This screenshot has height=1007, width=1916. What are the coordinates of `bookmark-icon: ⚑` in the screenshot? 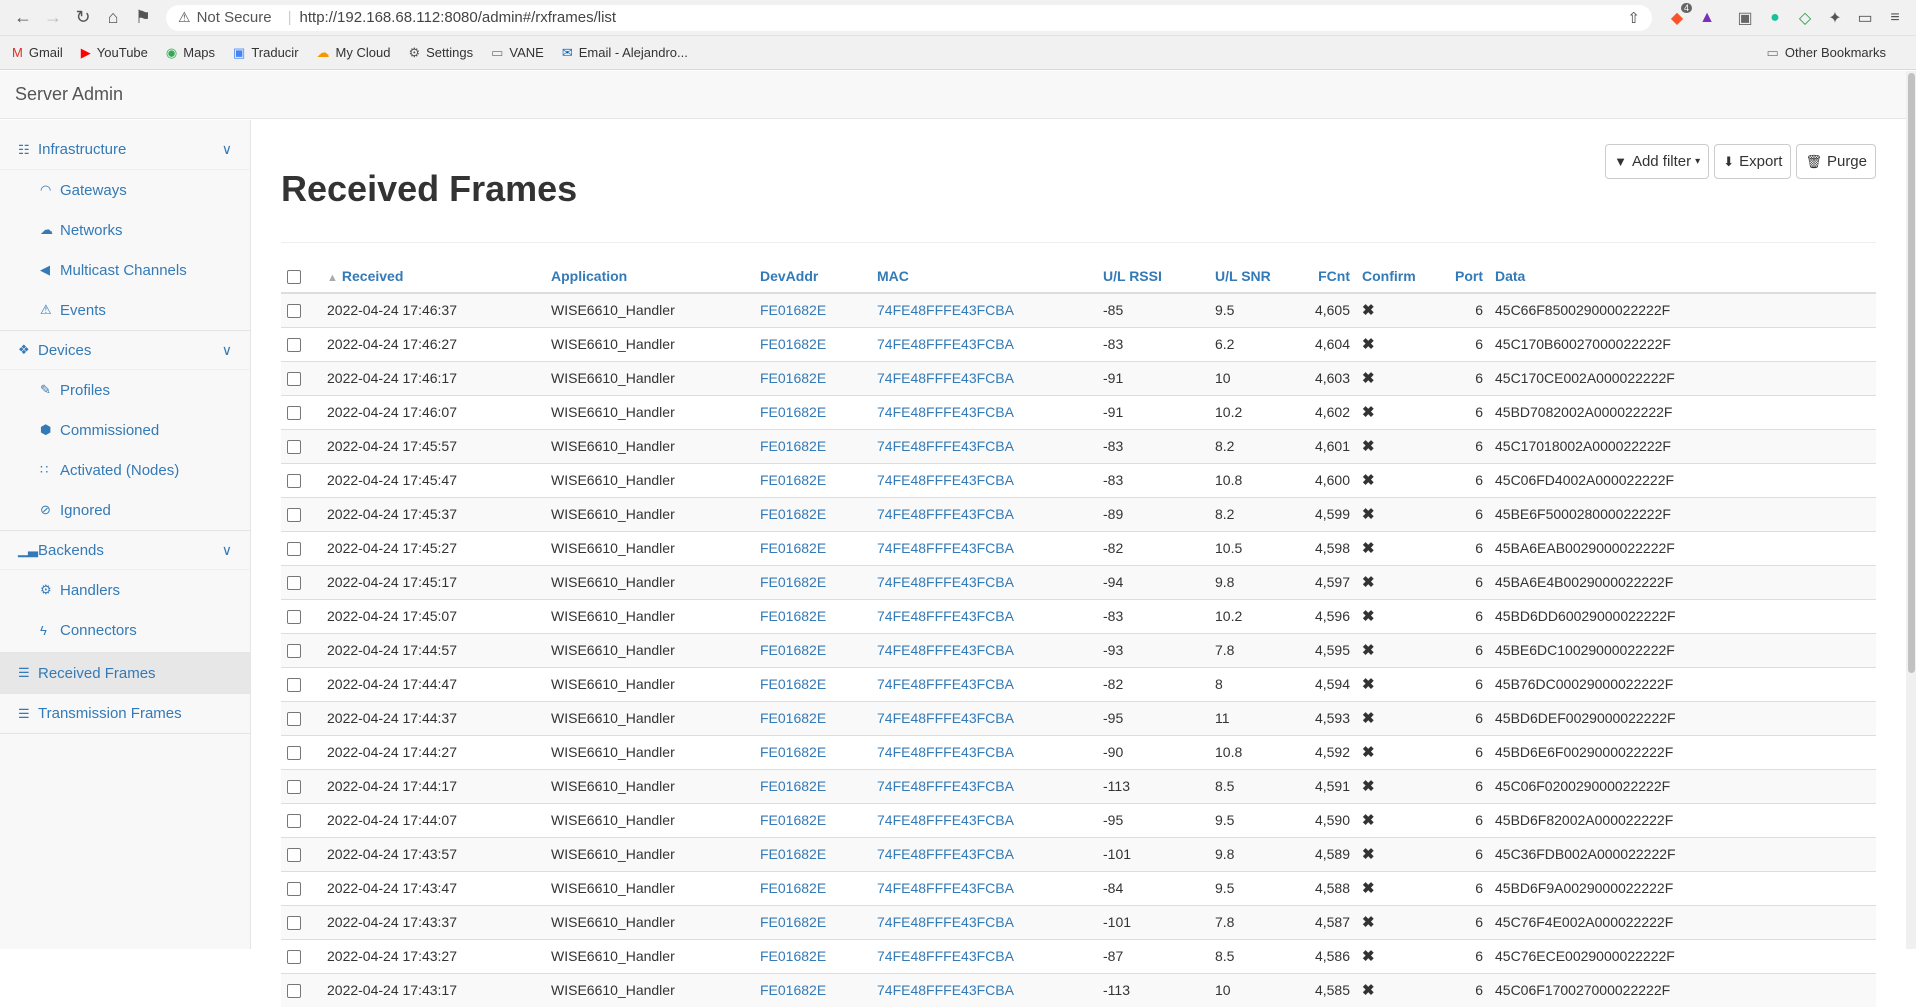 It's located at (143, 18).